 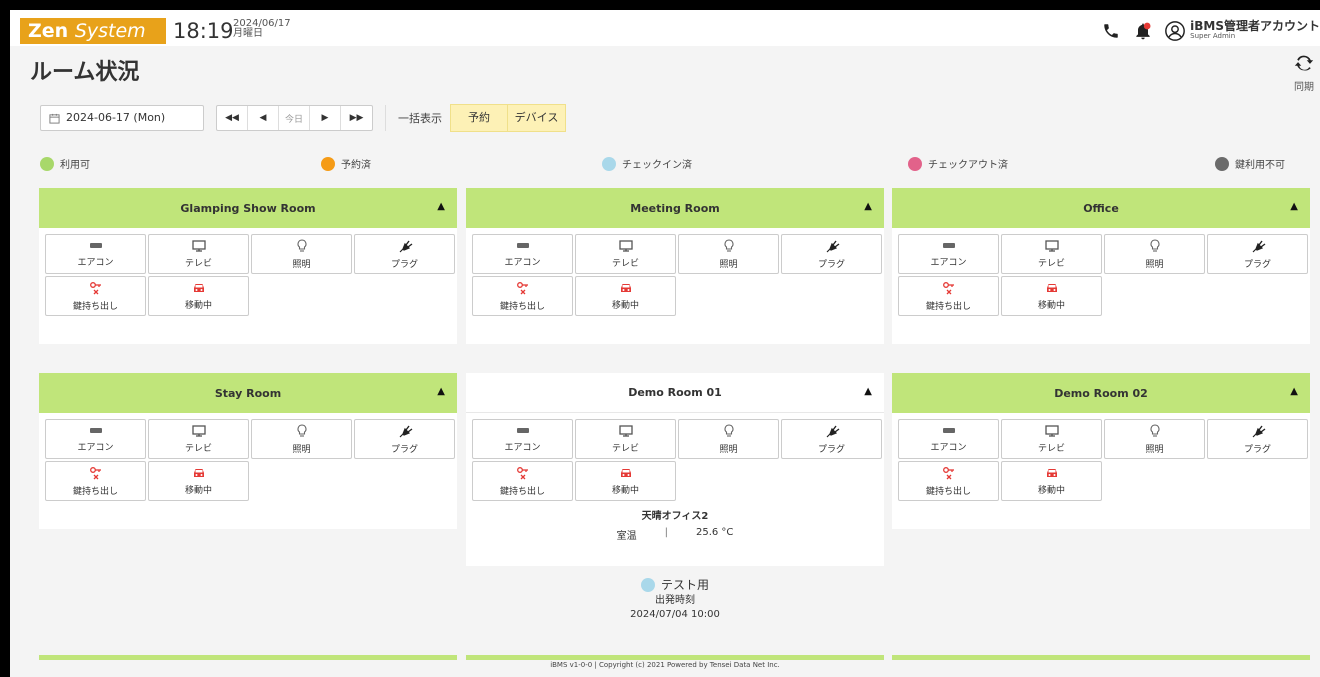 What do you see at coordinates (1143, 31) in the screenshot?
I see `bell-icon` at bounding box center [1143, 31].